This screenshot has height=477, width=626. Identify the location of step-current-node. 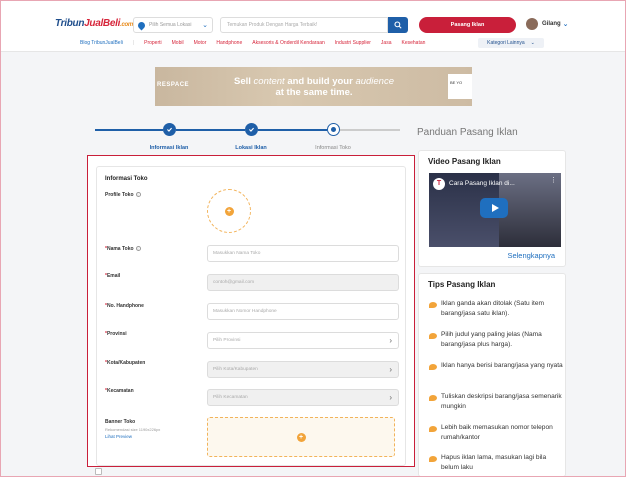
(333, 129).